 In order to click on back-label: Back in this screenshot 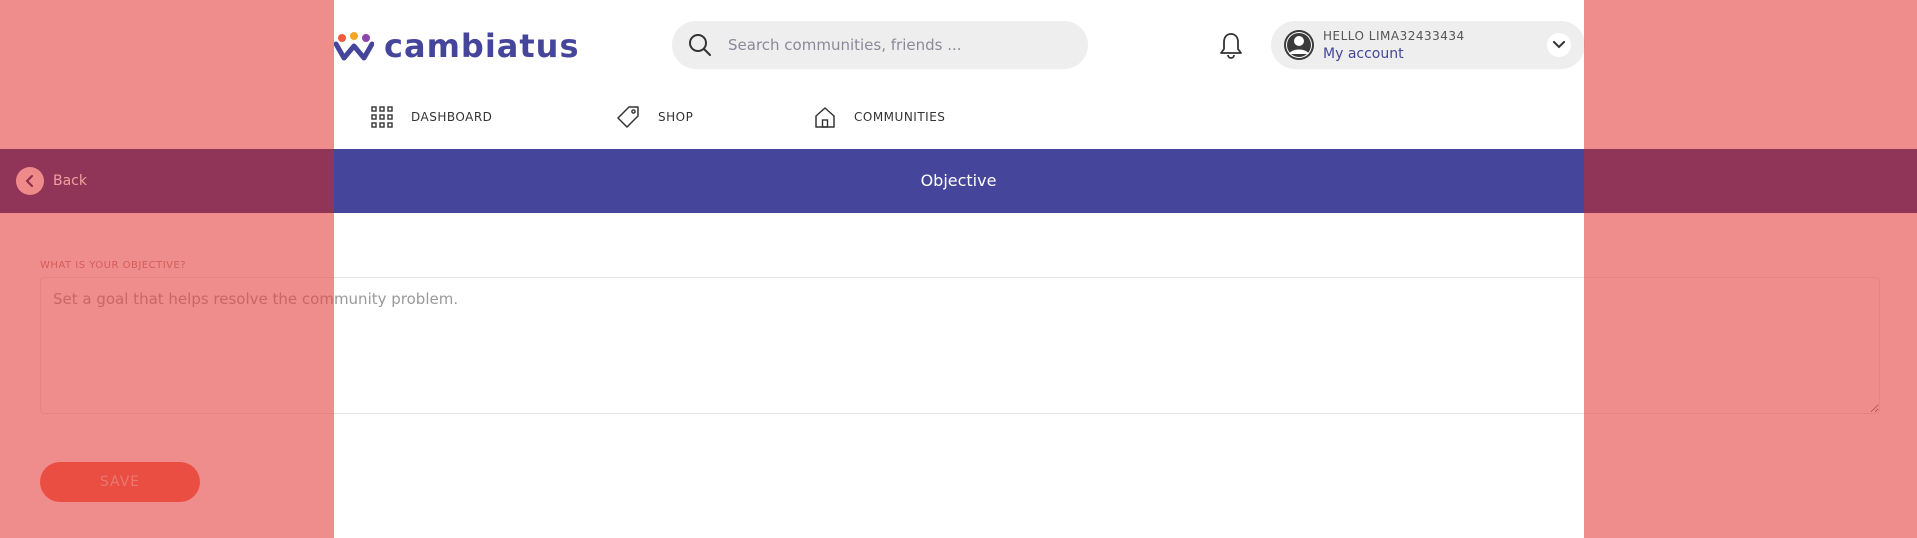, I will do `click(70, 181)`.